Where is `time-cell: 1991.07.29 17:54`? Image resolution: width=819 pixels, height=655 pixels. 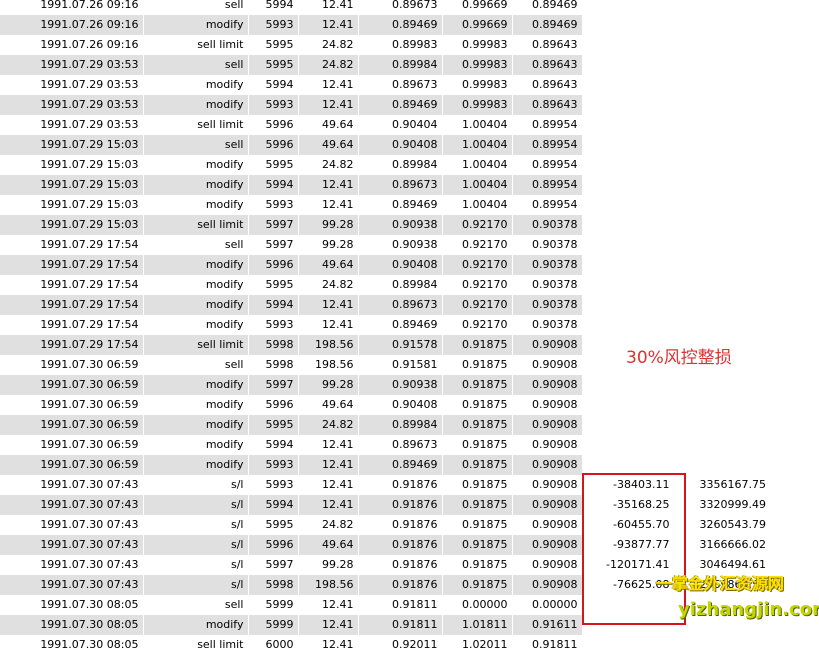
time-cell: 1991.07.29 17:54 is located at coordinates (71, 345).